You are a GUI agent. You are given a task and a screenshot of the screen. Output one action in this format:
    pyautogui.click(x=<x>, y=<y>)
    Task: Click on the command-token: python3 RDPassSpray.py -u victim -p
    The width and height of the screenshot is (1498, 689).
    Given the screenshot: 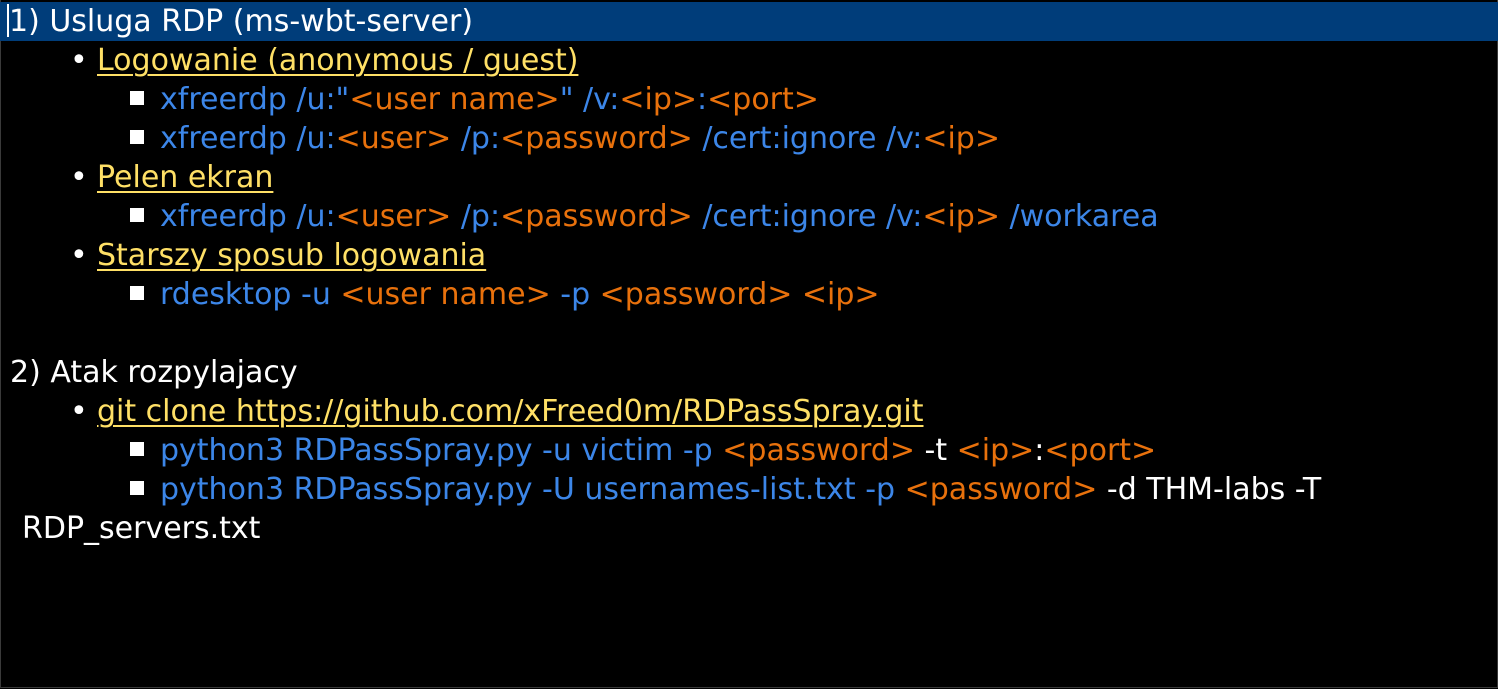 What is the action you would take?
    pyautogui.click(x=441, y=450)
    